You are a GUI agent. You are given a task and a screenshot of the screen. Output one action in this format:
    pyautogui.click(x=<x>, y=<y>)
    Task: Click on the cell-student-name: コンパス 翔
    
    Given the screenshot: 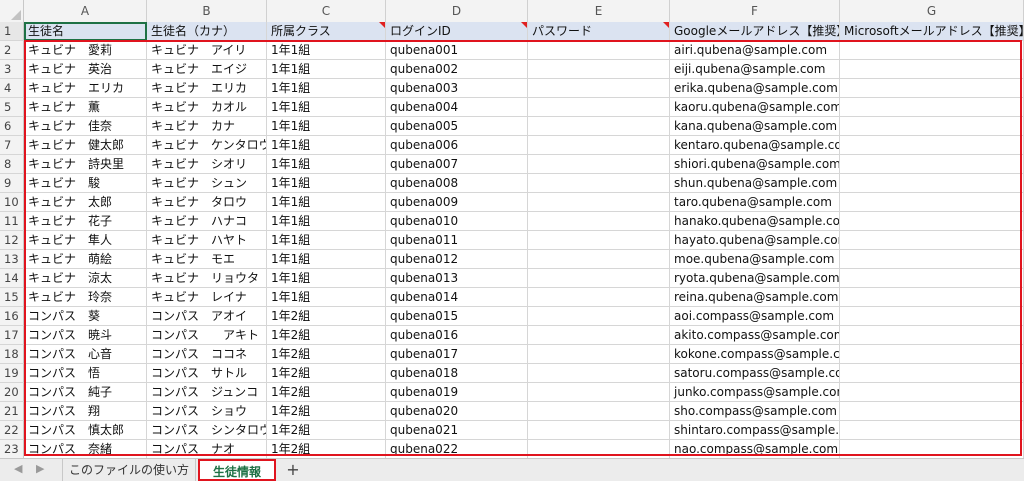 What is the action you would take?
    pyautogui.click(x=85, y=411)
    